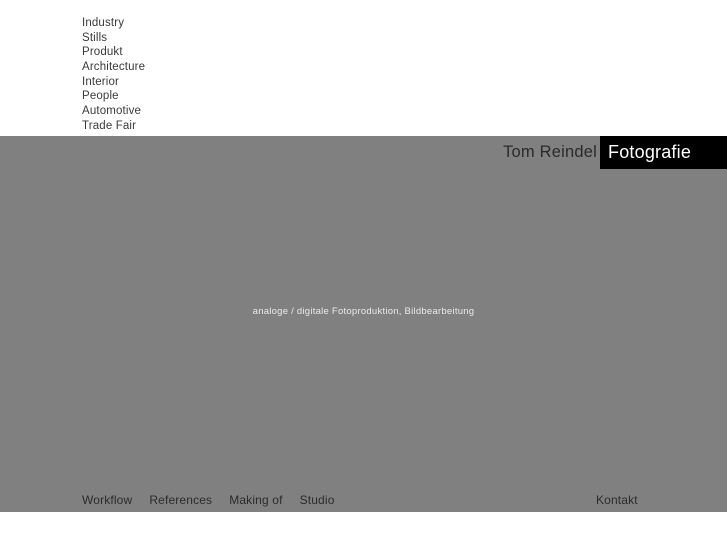 The height and width of the screenshot is (545, 727). Describe the element at coordinates (180, 500) in the screenshot. I see `footer-item-references: References` at that location.